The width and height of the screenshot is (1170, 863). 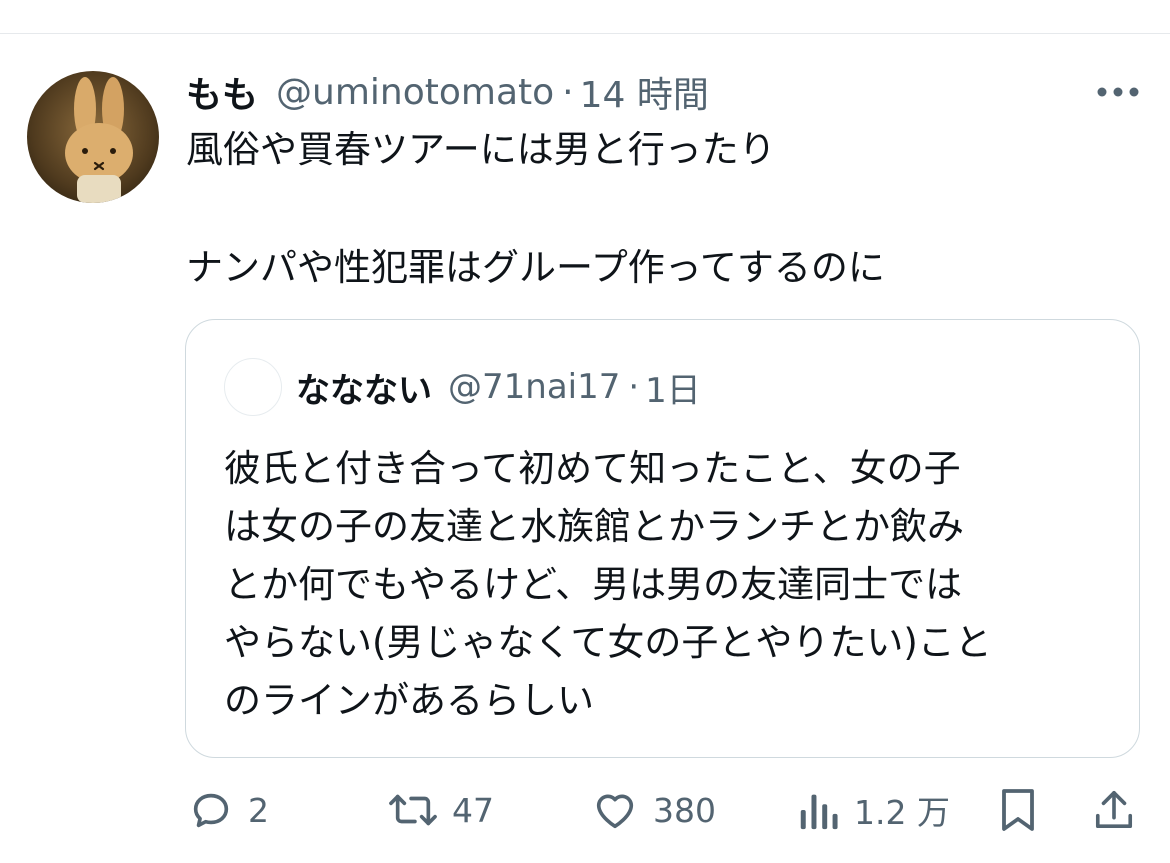 What do you see at coordinates (441, 810) in the screenshot?
I see `repost-button: 47` at bounding box center [441, 810].